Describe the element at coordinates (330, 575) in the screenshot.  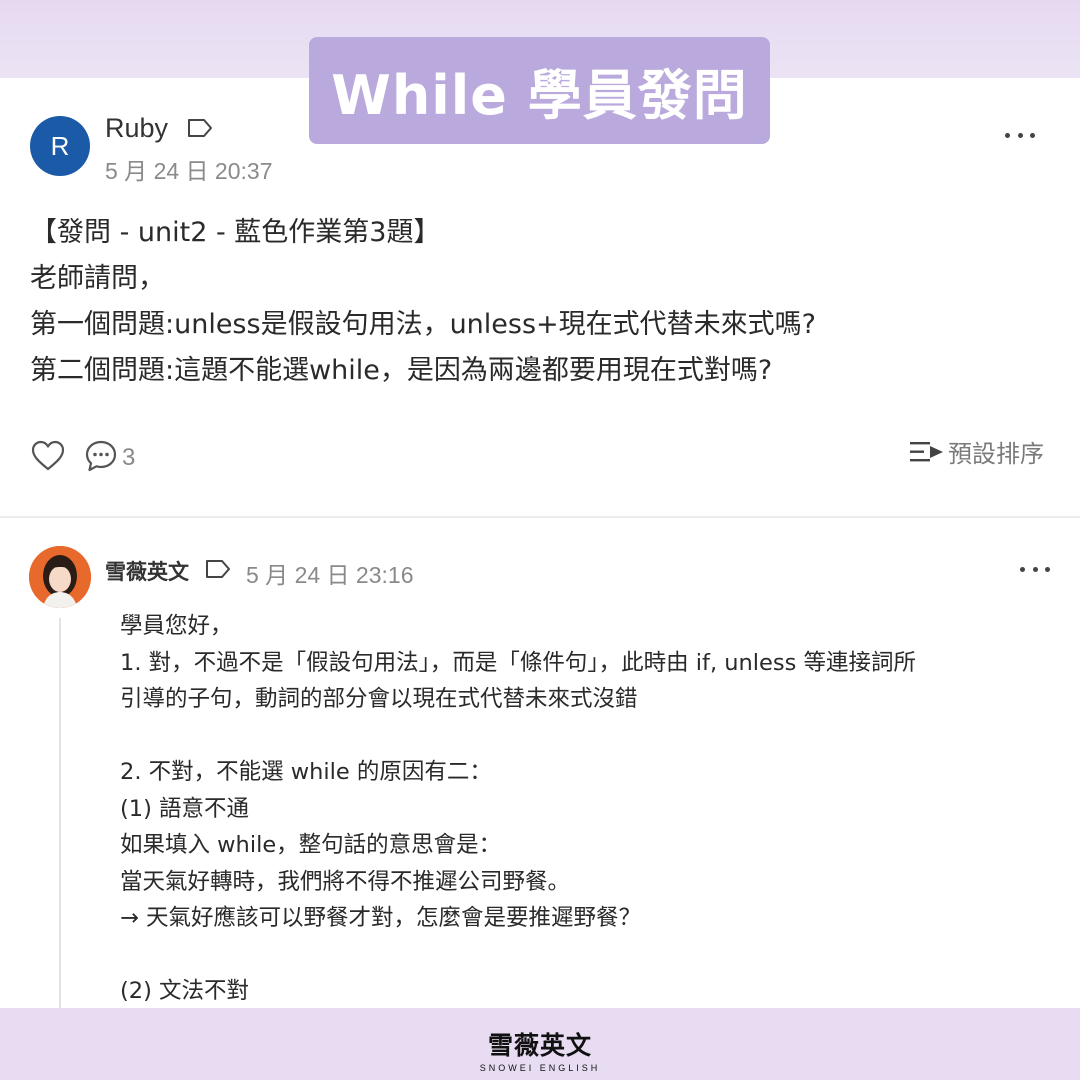
I see `reply-timestamp: 5 月 24 日 23:16` at that location.